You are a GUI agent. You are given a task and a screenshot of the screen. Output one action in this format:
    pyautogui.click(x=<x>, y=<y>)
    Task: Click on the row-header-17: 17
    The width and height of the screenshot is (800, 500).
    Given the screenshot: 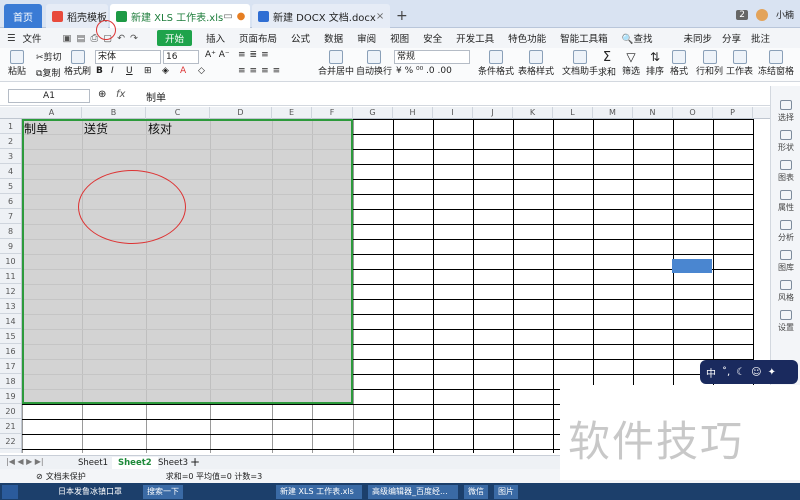 What is the action you would take?
    pyautogui.click(x=10, y=366)
    